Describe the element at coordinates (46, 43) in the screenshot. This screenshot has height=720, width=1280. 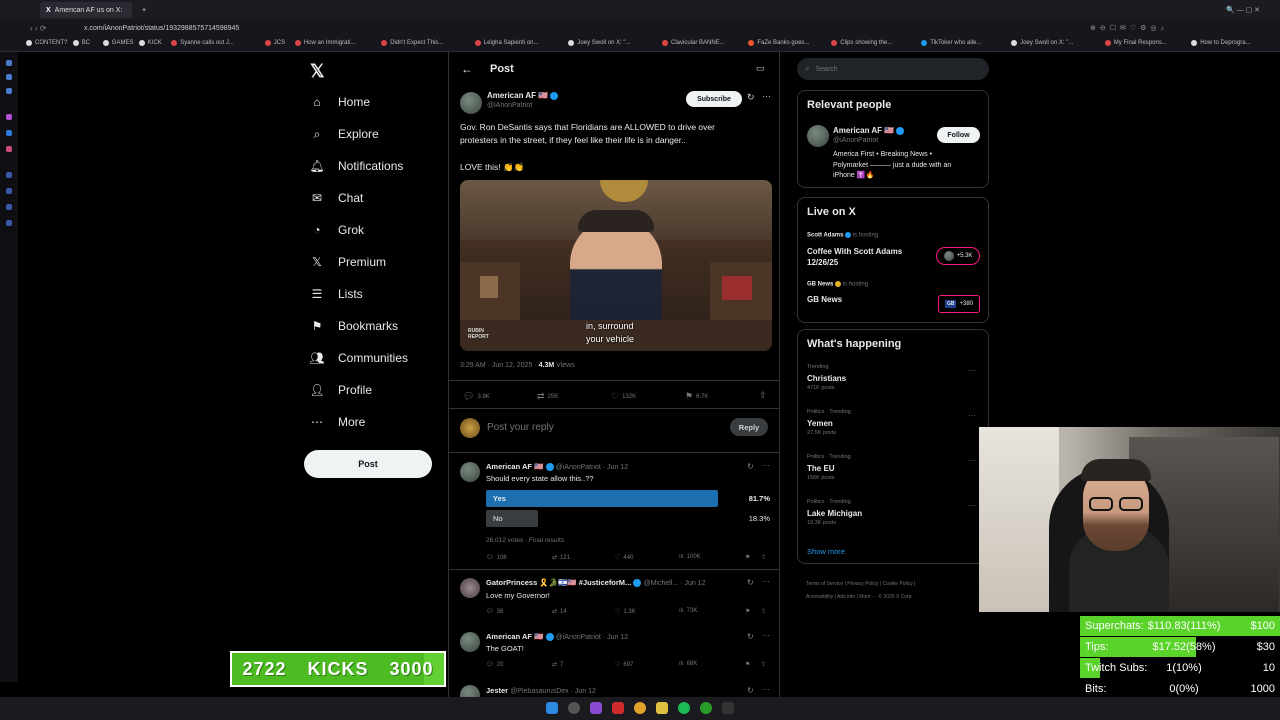
I see `bookmark-item: CONTENT?` at that location.